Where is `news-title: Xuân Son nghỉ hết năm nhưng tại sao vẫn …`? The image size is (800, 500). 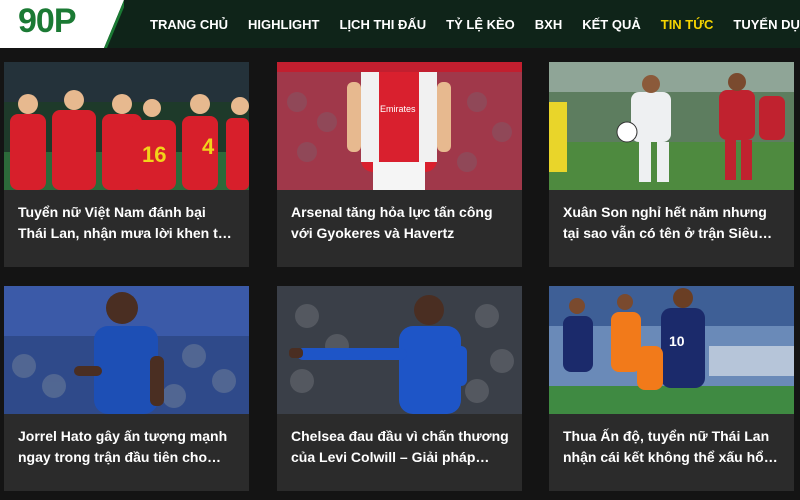
news-title: Xuân Son nghỉ hết năm nhưng tại sao vẫn … is located at coordinates (673, 223).